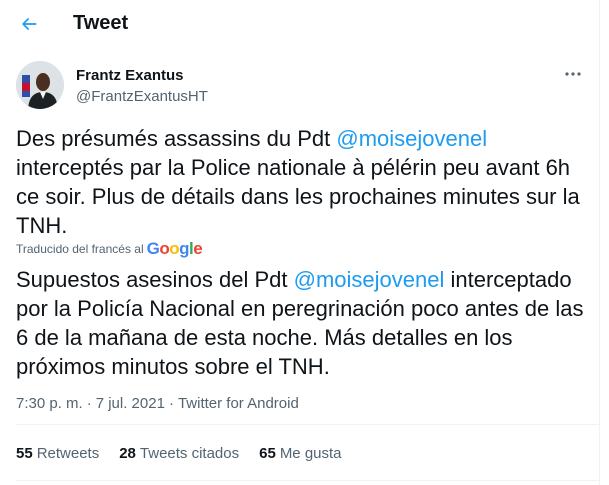 This screenshot has height=485, width=609. What do you see at coordinates (142, 96) in the screenshot?
I see `author-handle: @FrantzExantusHT` at bounding box center [142, 96].